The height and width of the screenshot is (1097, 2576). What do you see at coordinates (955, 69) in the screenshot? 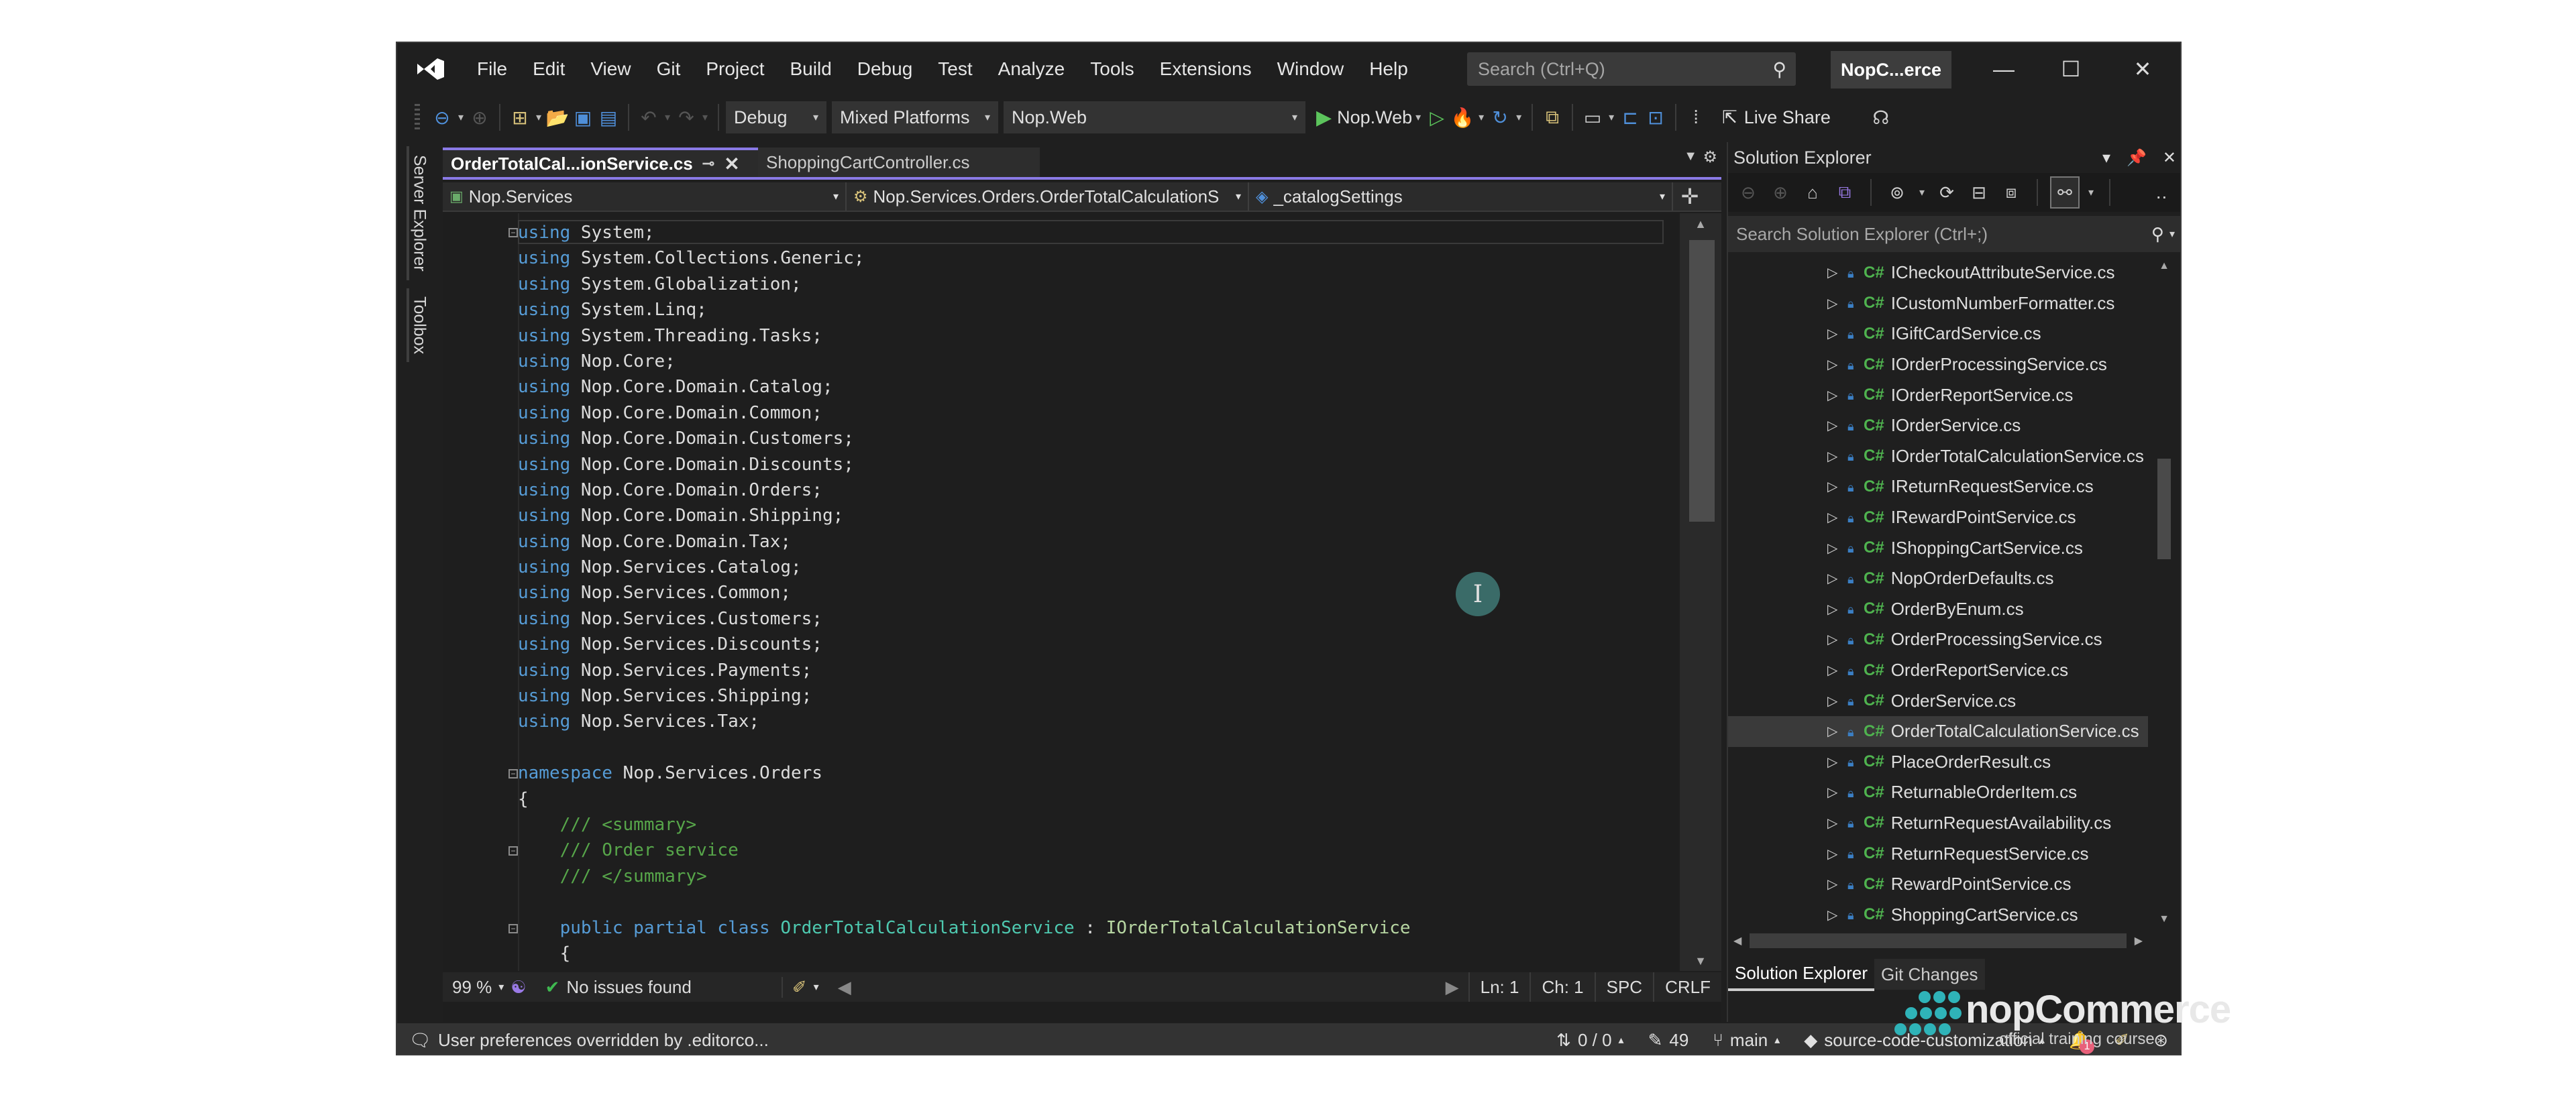
I see `menu-test: Test` at bounding box center [955, 69].